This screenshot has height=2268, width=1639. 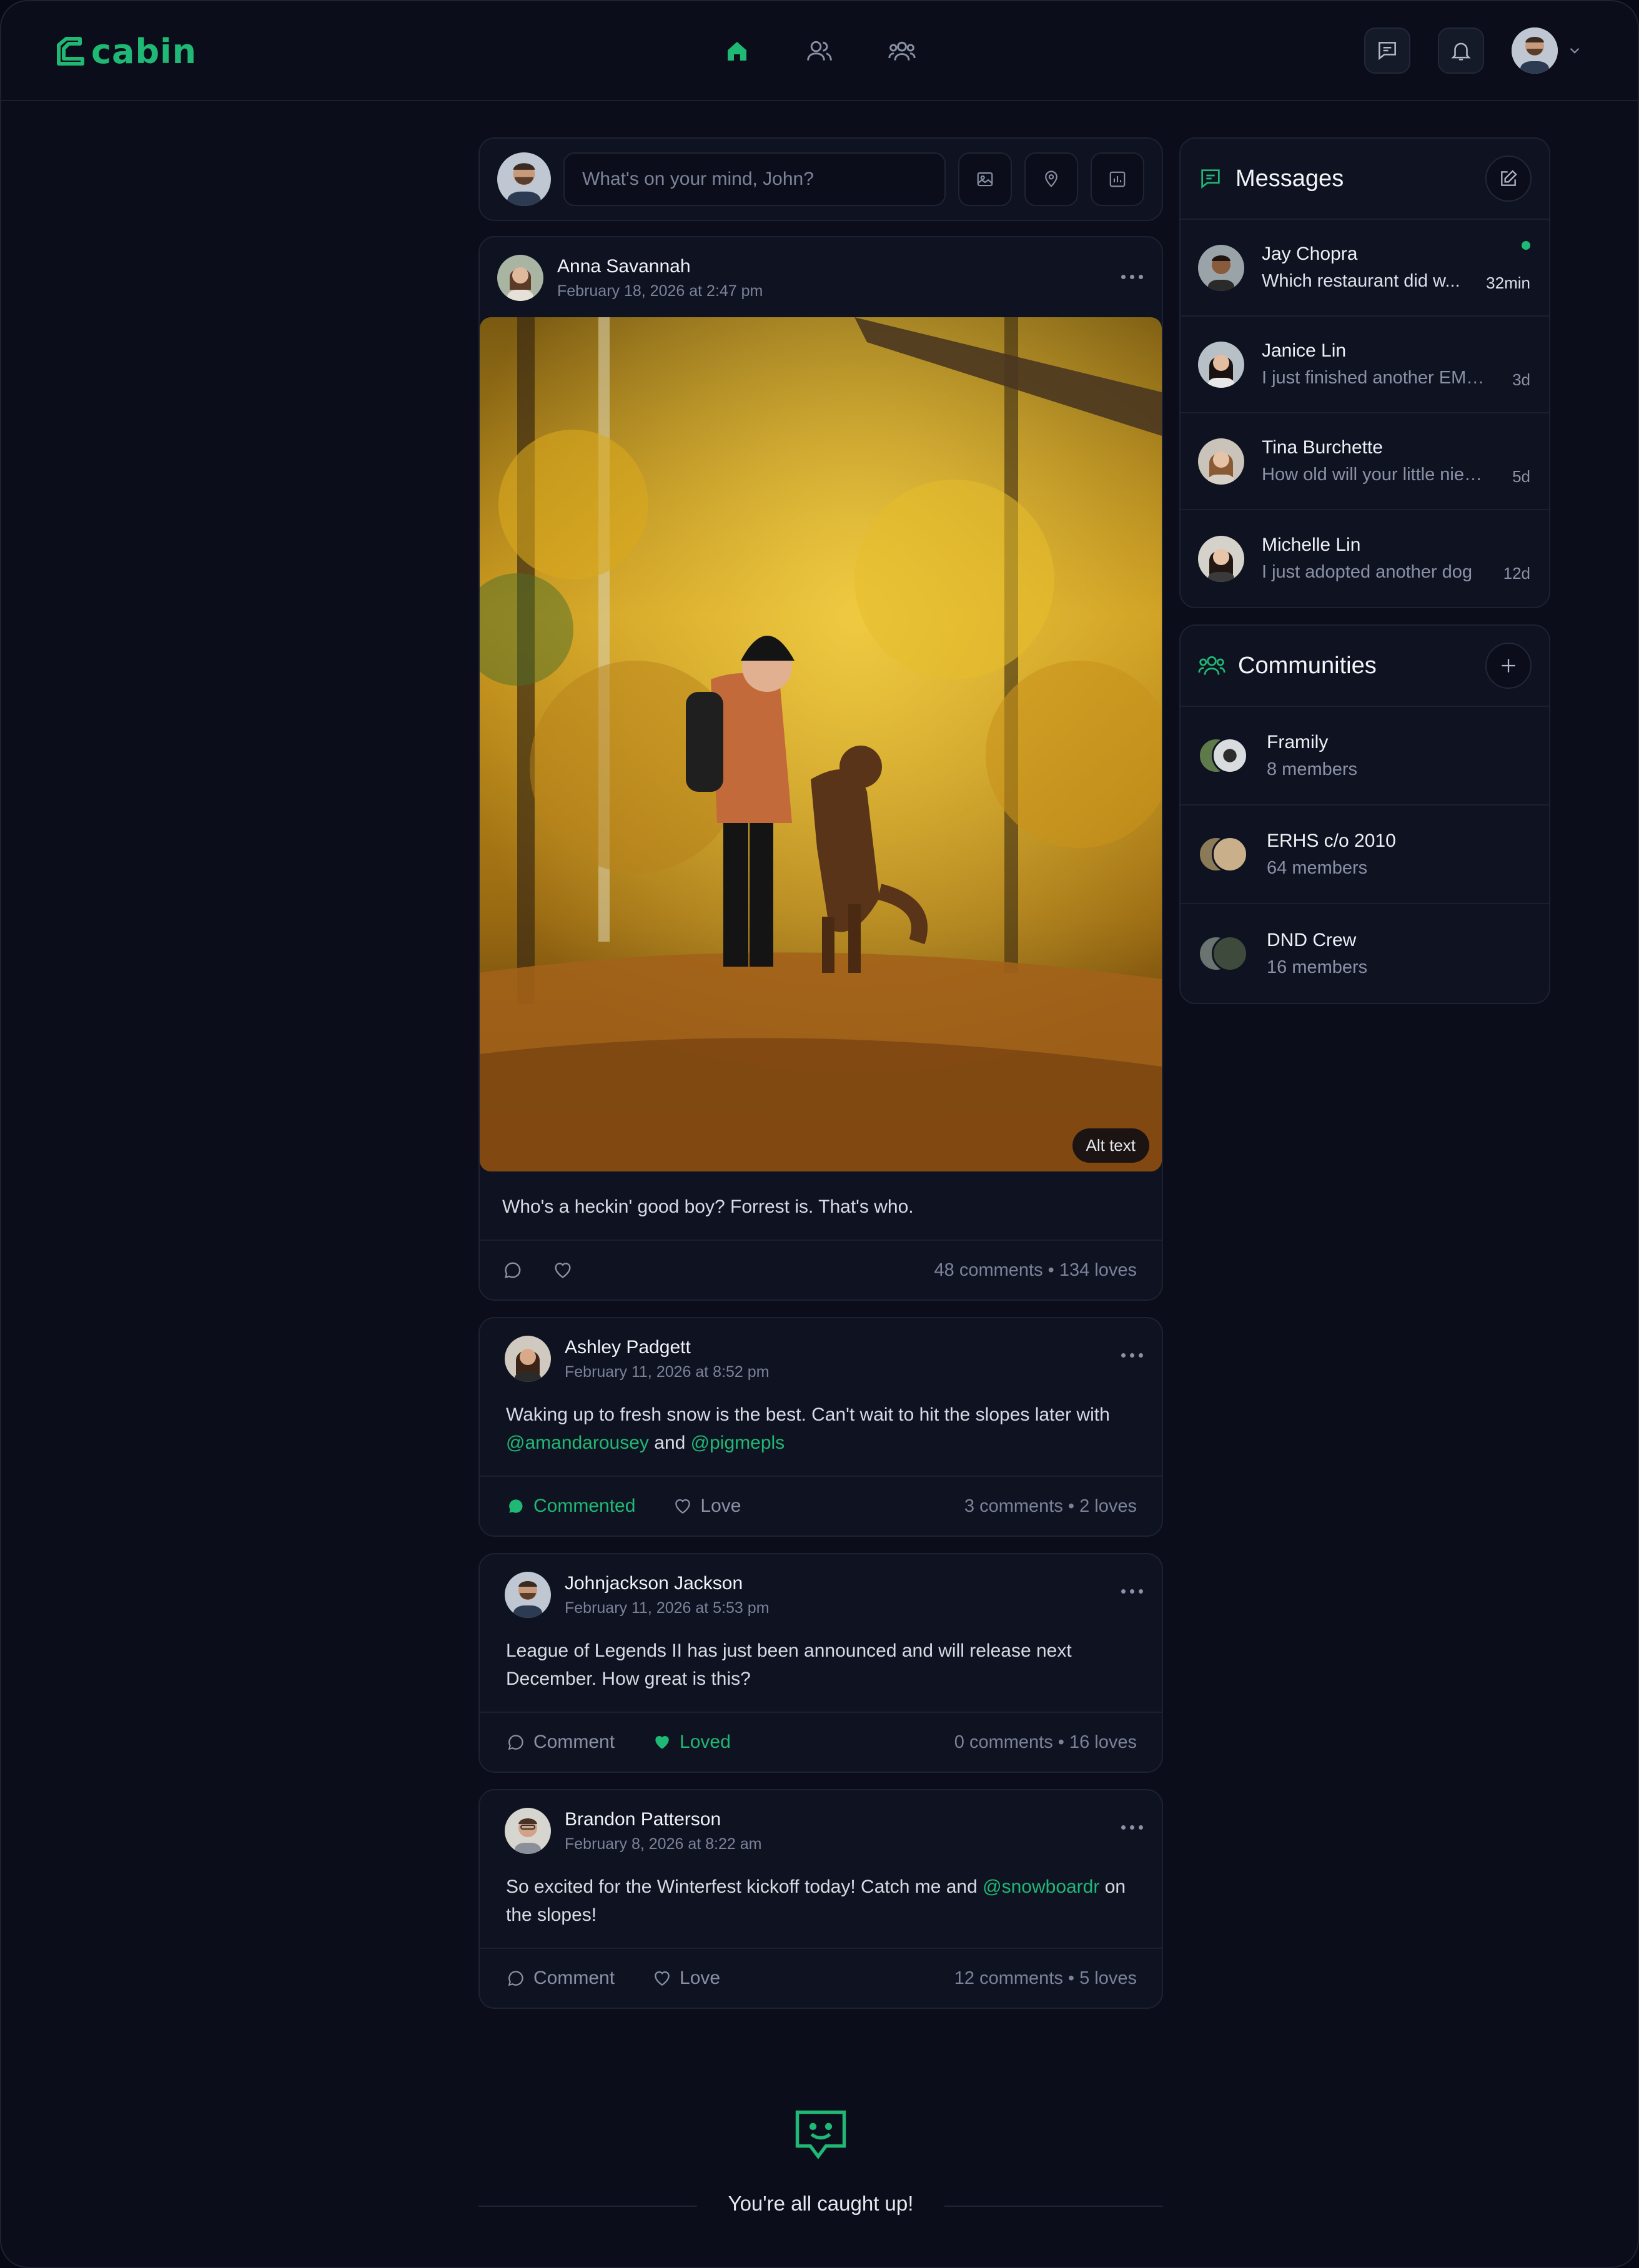 I want to click on message-time: 3d, so click(x=1521, y=379).